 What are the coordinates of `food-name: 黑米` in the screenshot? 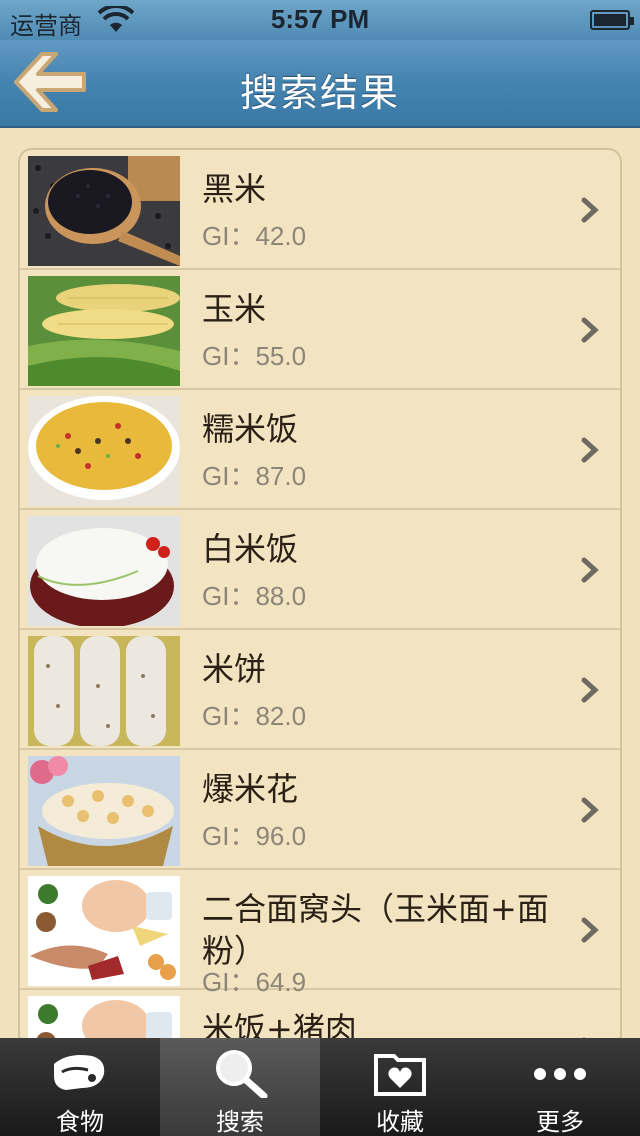 It's located at (234, 189).